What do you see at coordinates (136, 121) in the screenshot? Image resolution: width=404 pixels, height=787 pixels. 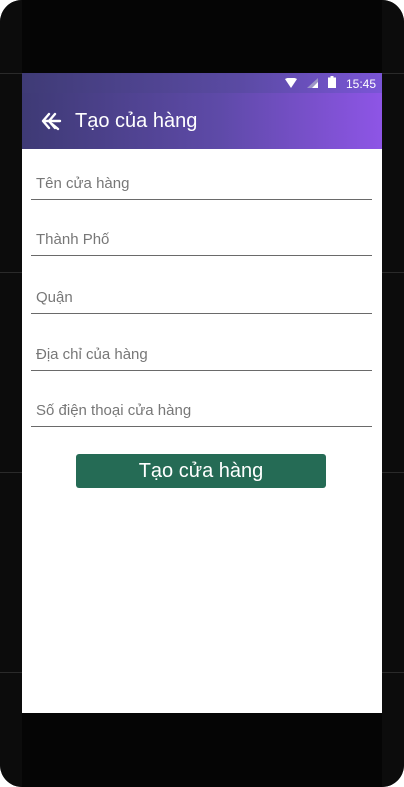 I see `page-title: Tạo của hàng` at bounding box center [136, 121].